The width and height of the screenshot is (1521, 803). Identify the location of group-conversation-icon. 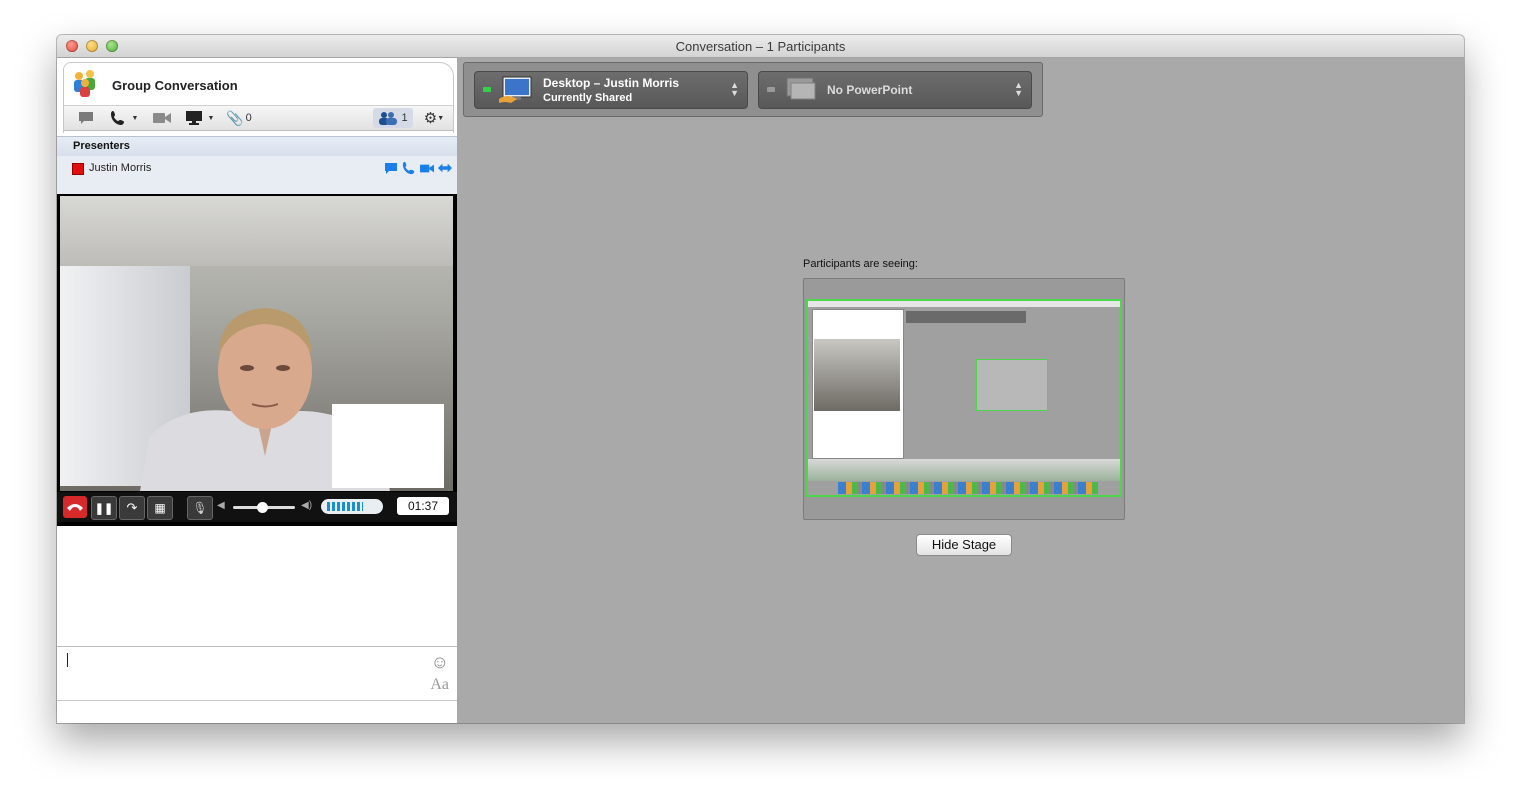
(84, 83).